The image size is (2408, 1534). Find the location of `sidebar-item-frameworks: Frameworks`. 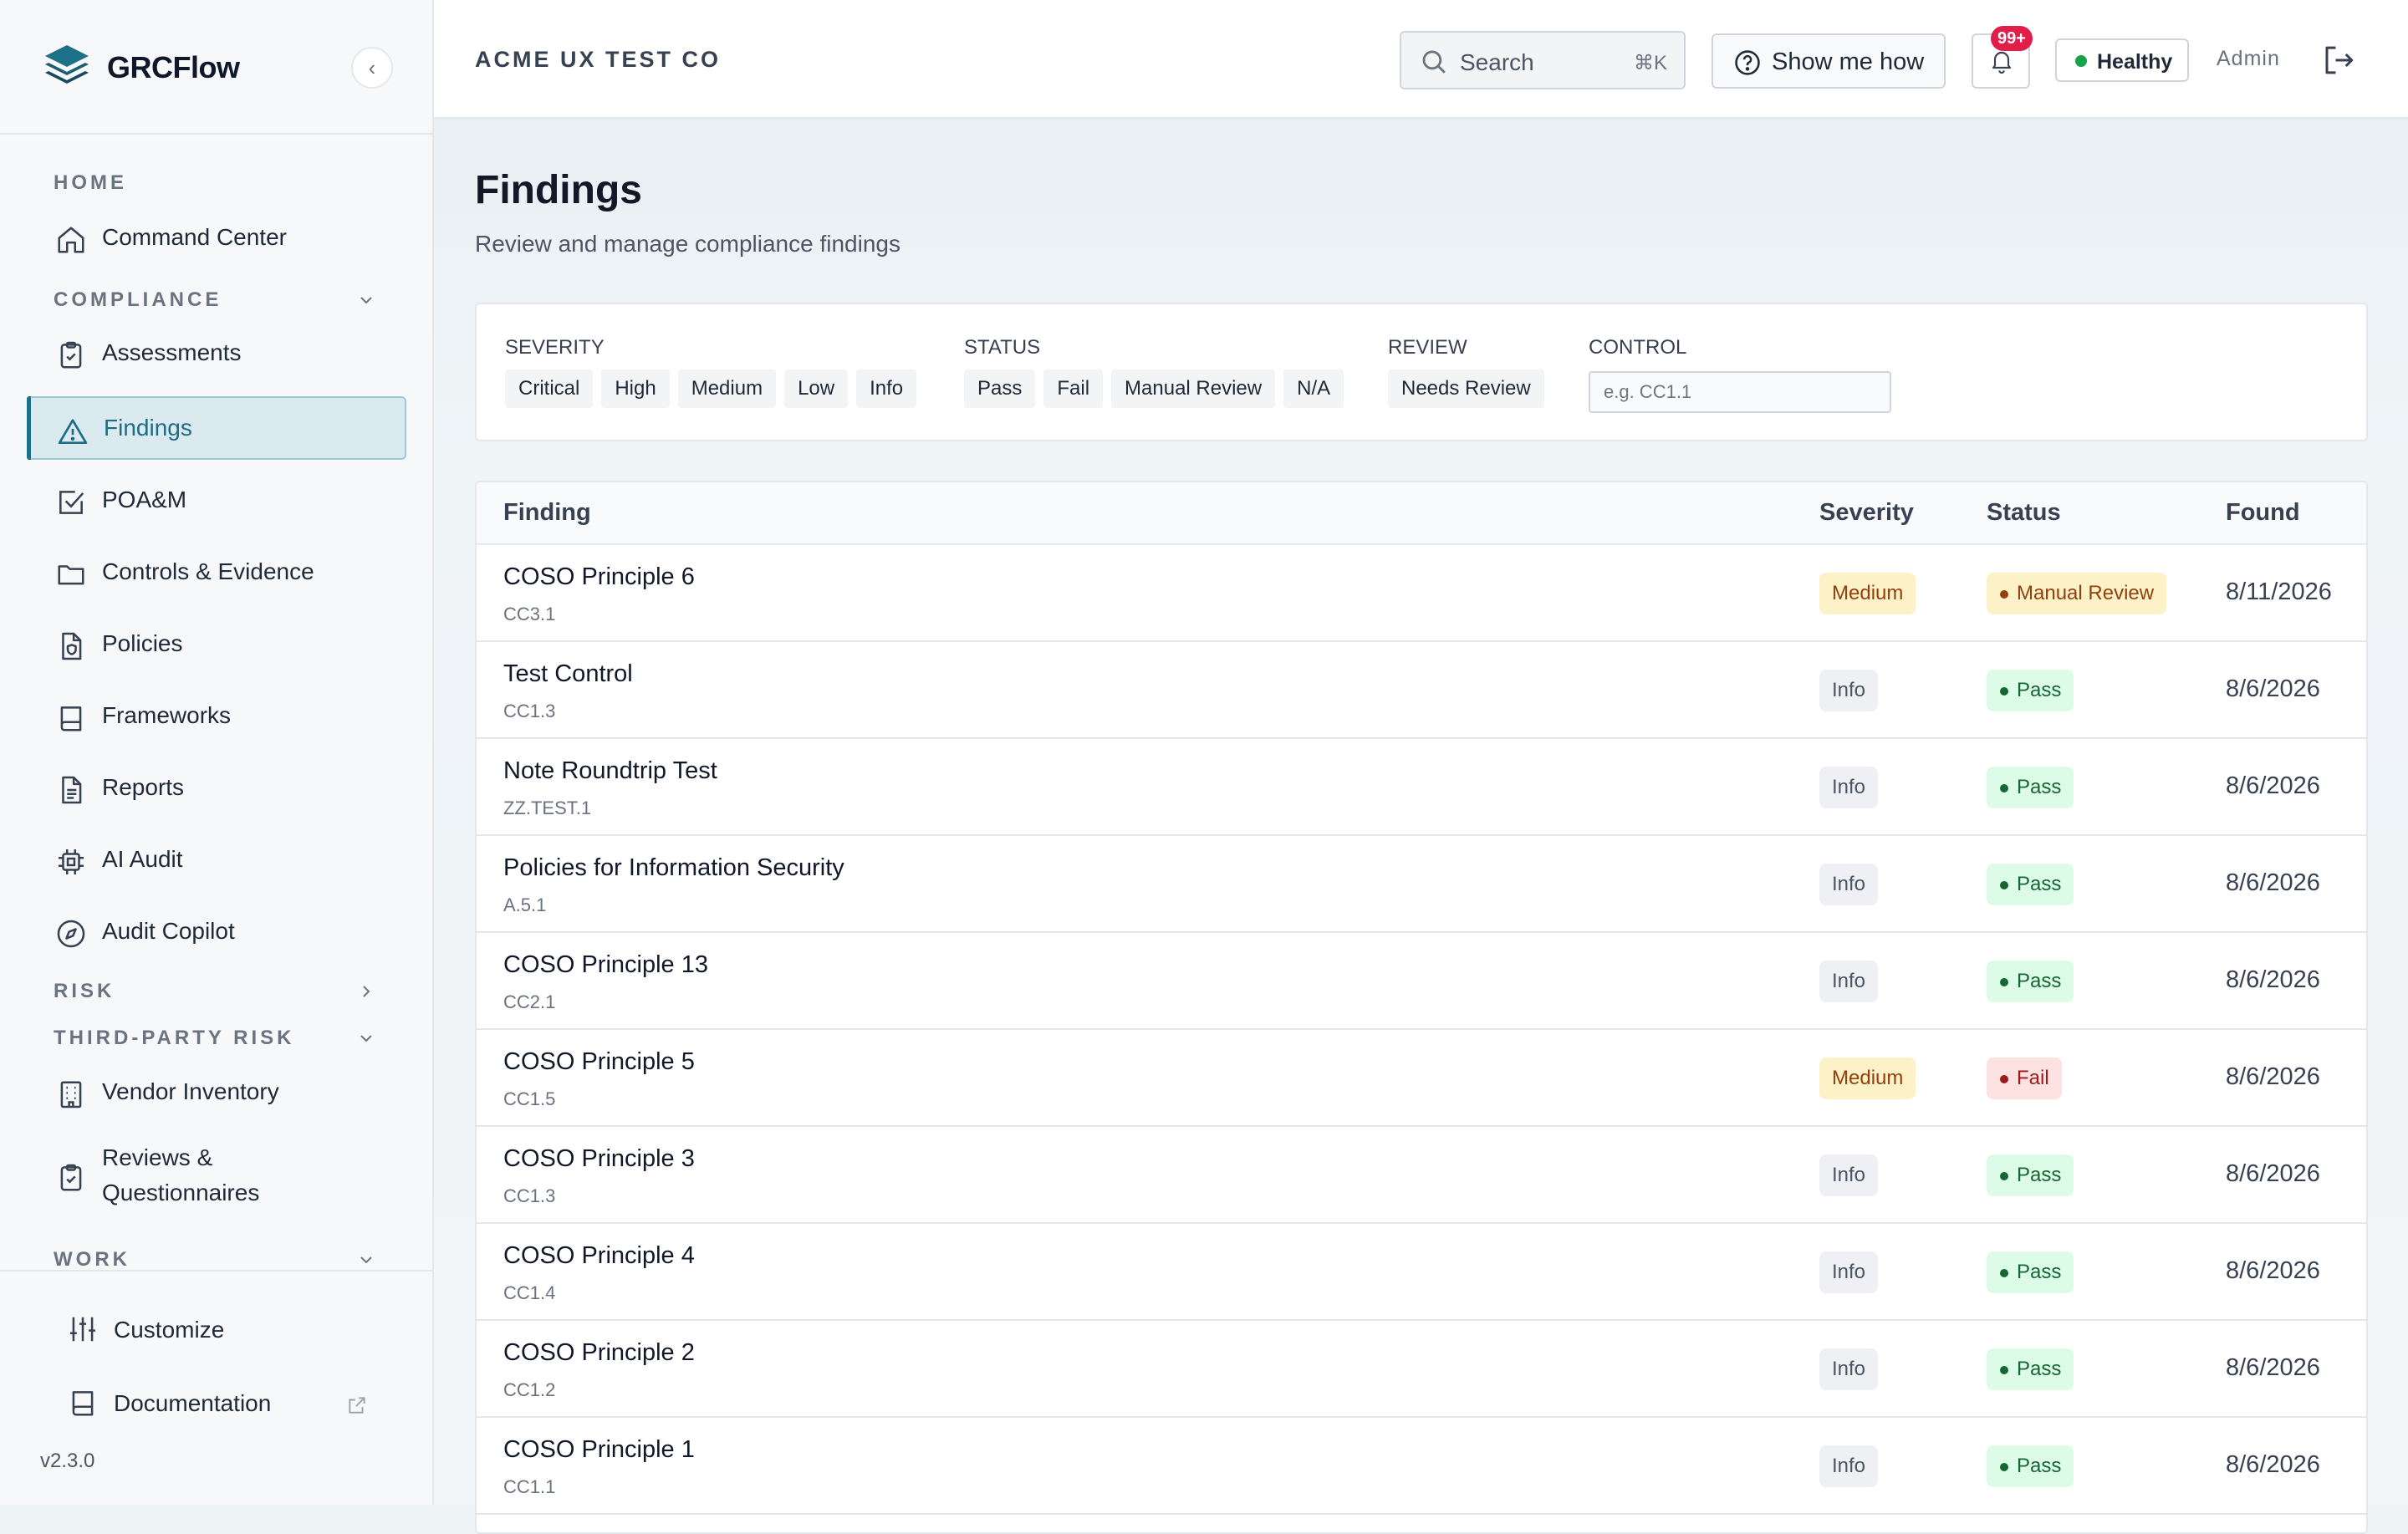

sidebar-item-frameworks: Frameworks is located at coordinates (217, 715).